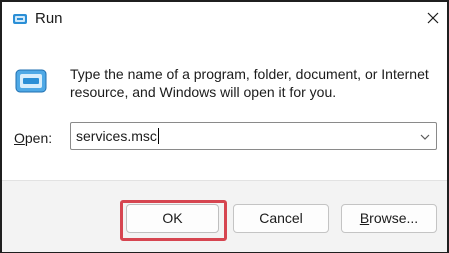 Image resolution: width=449 pixels, height=253 pixels. What do you see at coordinates (172, 218) in the screenshot?
I see `ok-button: OK` at bounding box center [172, 218].